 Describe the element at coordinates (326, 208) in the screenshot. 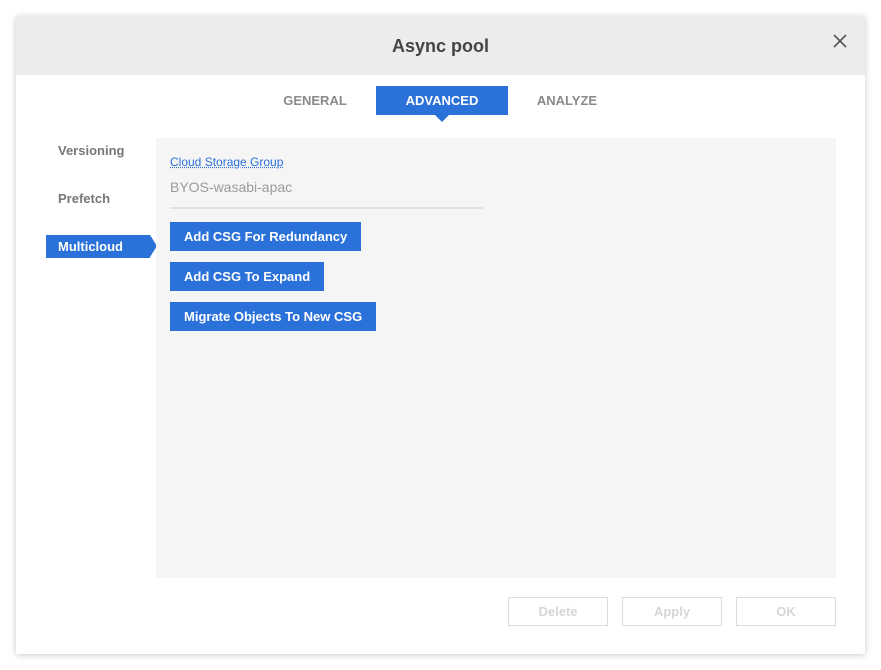

I see `field-underline` at that location.